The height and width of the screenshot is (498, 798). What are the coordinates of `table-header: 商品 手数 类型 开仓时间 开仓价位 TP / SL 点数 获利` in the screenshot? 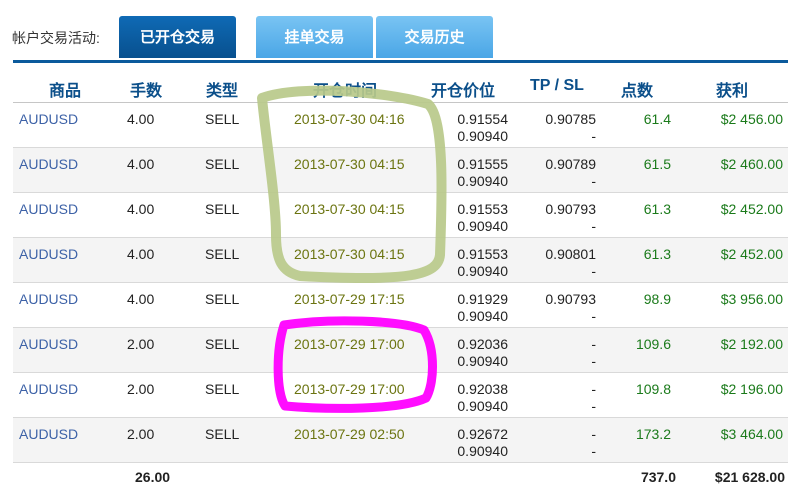 It's located at (400, 83).